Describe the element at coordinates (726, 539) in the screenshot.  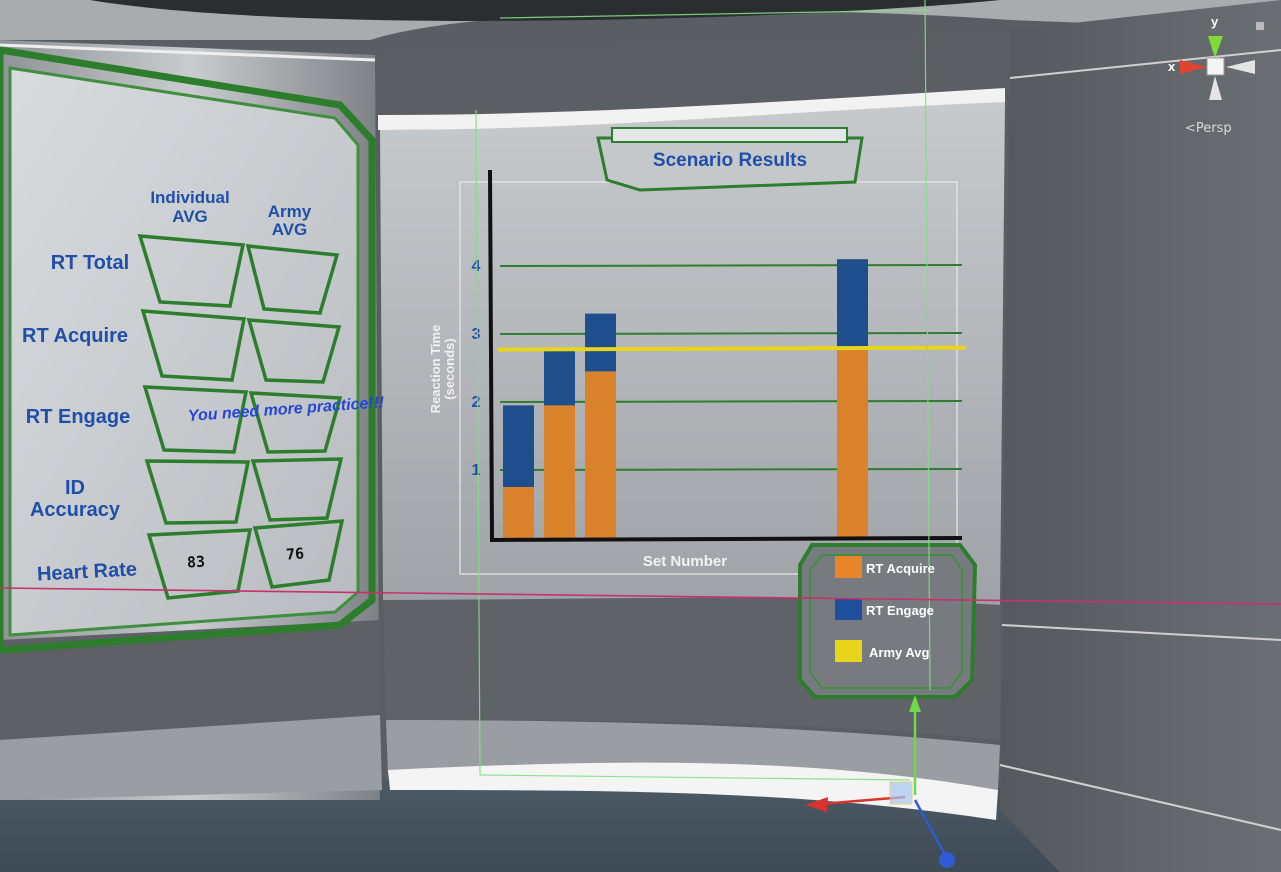
I see `x-axis` at that location.